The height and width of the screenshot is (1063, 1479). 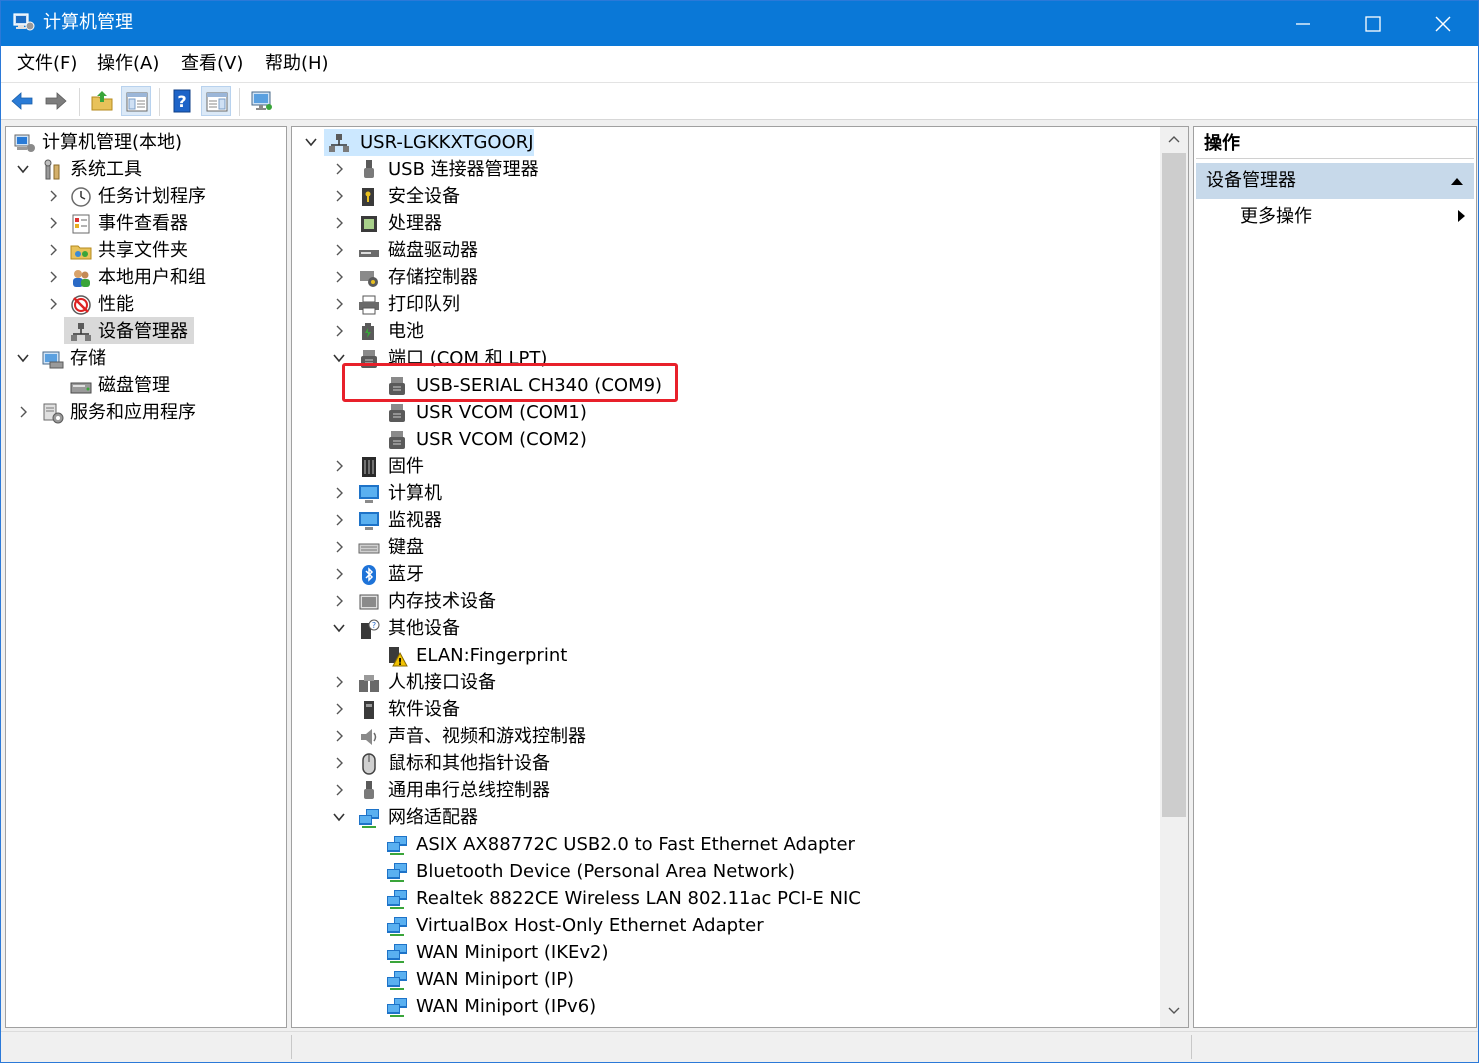 I want to click on menu-bar: 文件(F) 操作(A) 查看(V) 帮助(H), so click(x=739, y=64).